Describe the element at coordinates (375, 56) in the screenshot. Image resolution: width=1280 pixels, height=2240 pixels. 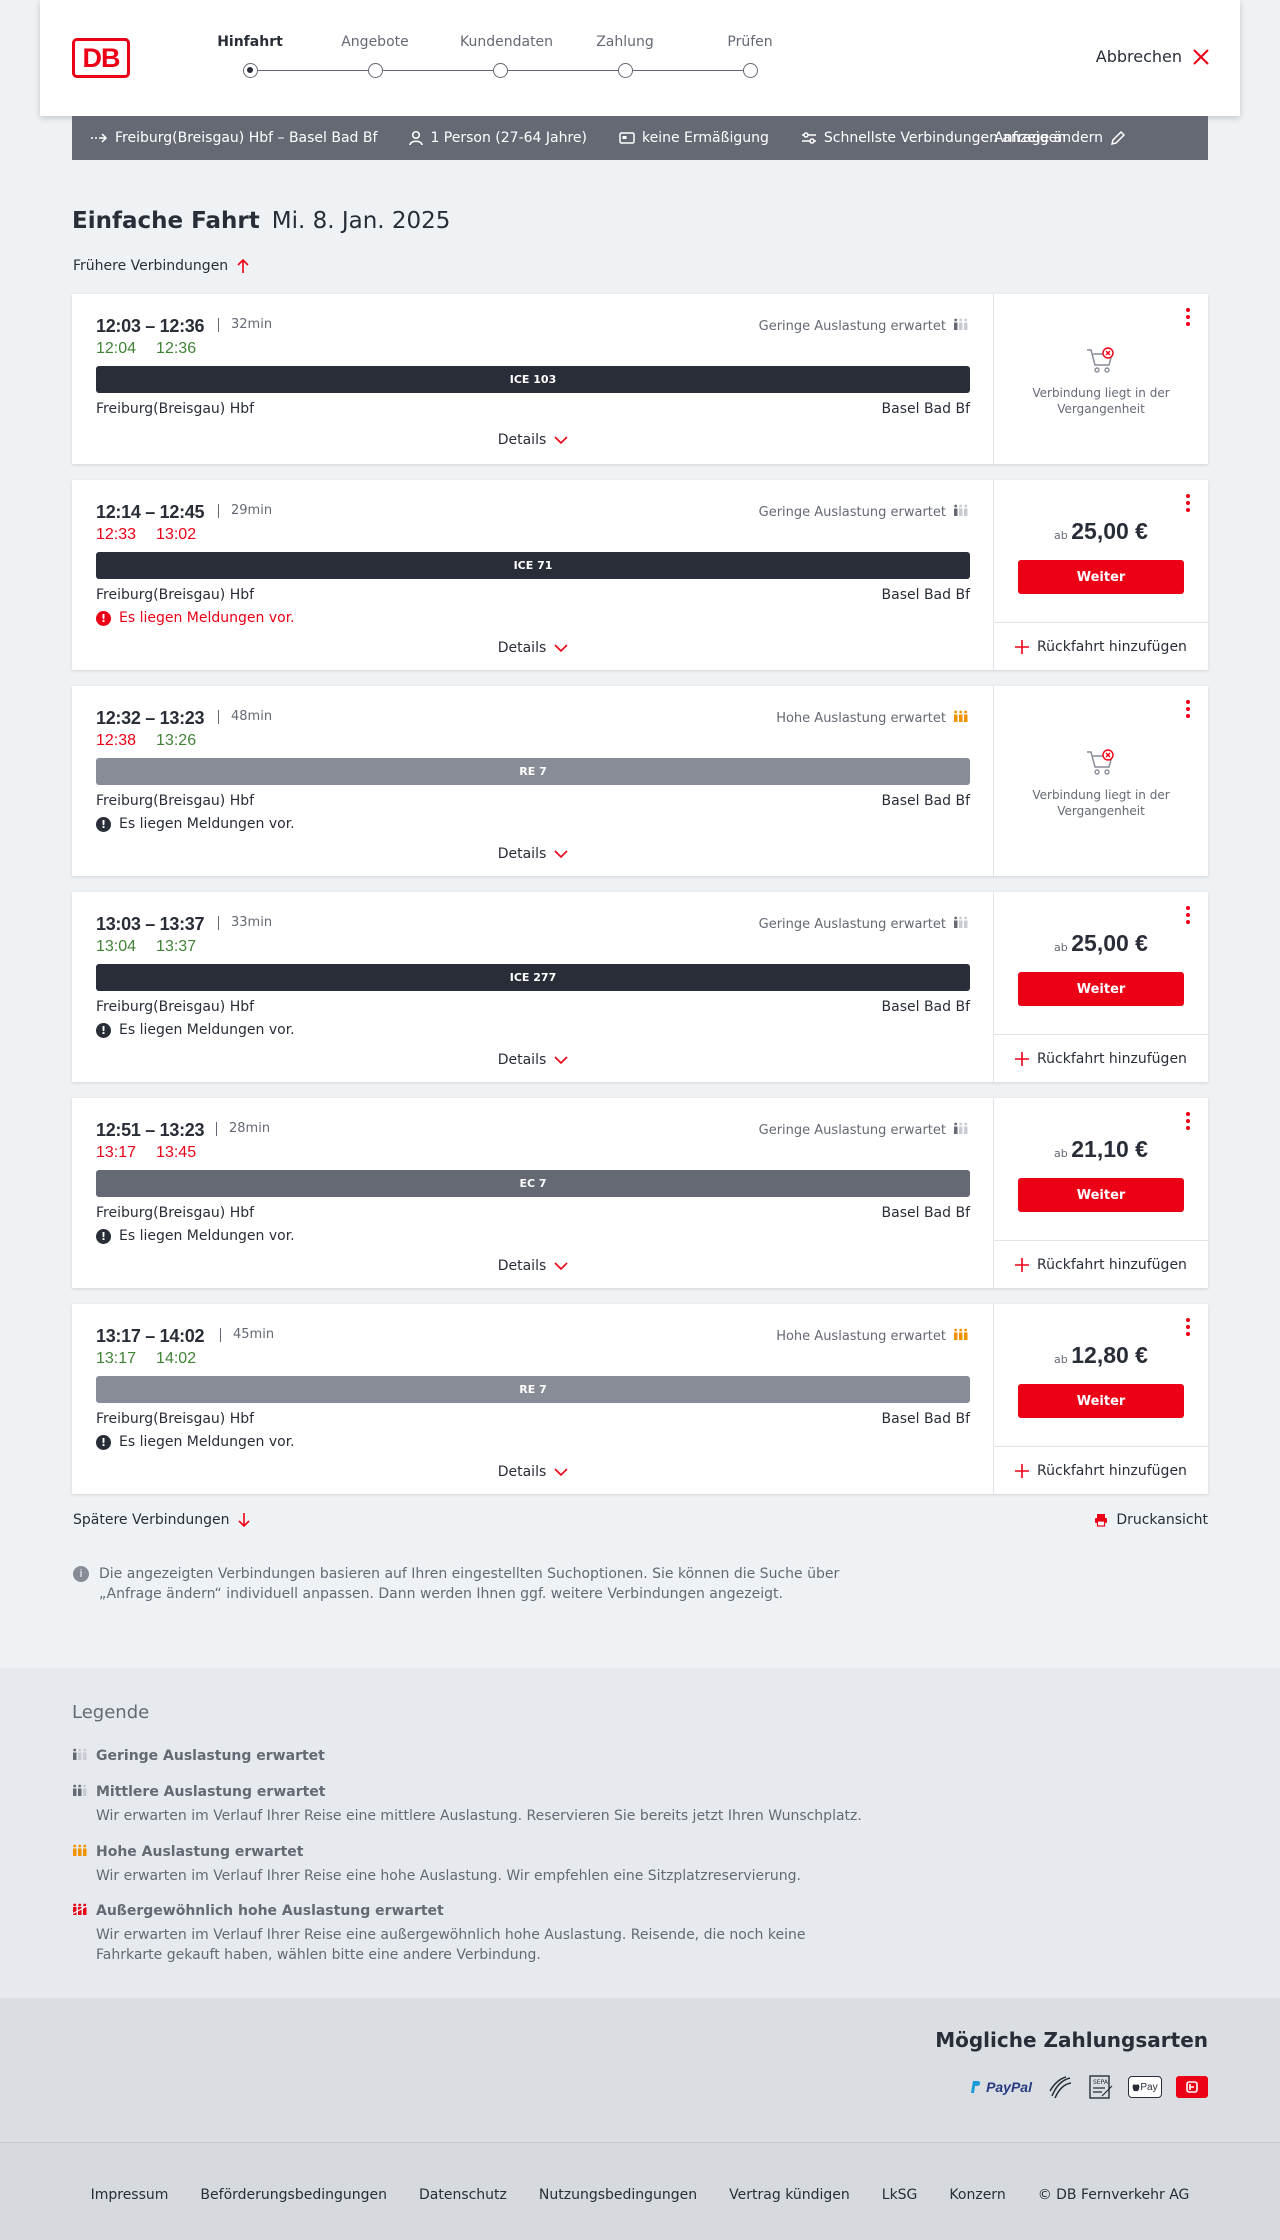
I see `step-angebote: Angebote` at that location.